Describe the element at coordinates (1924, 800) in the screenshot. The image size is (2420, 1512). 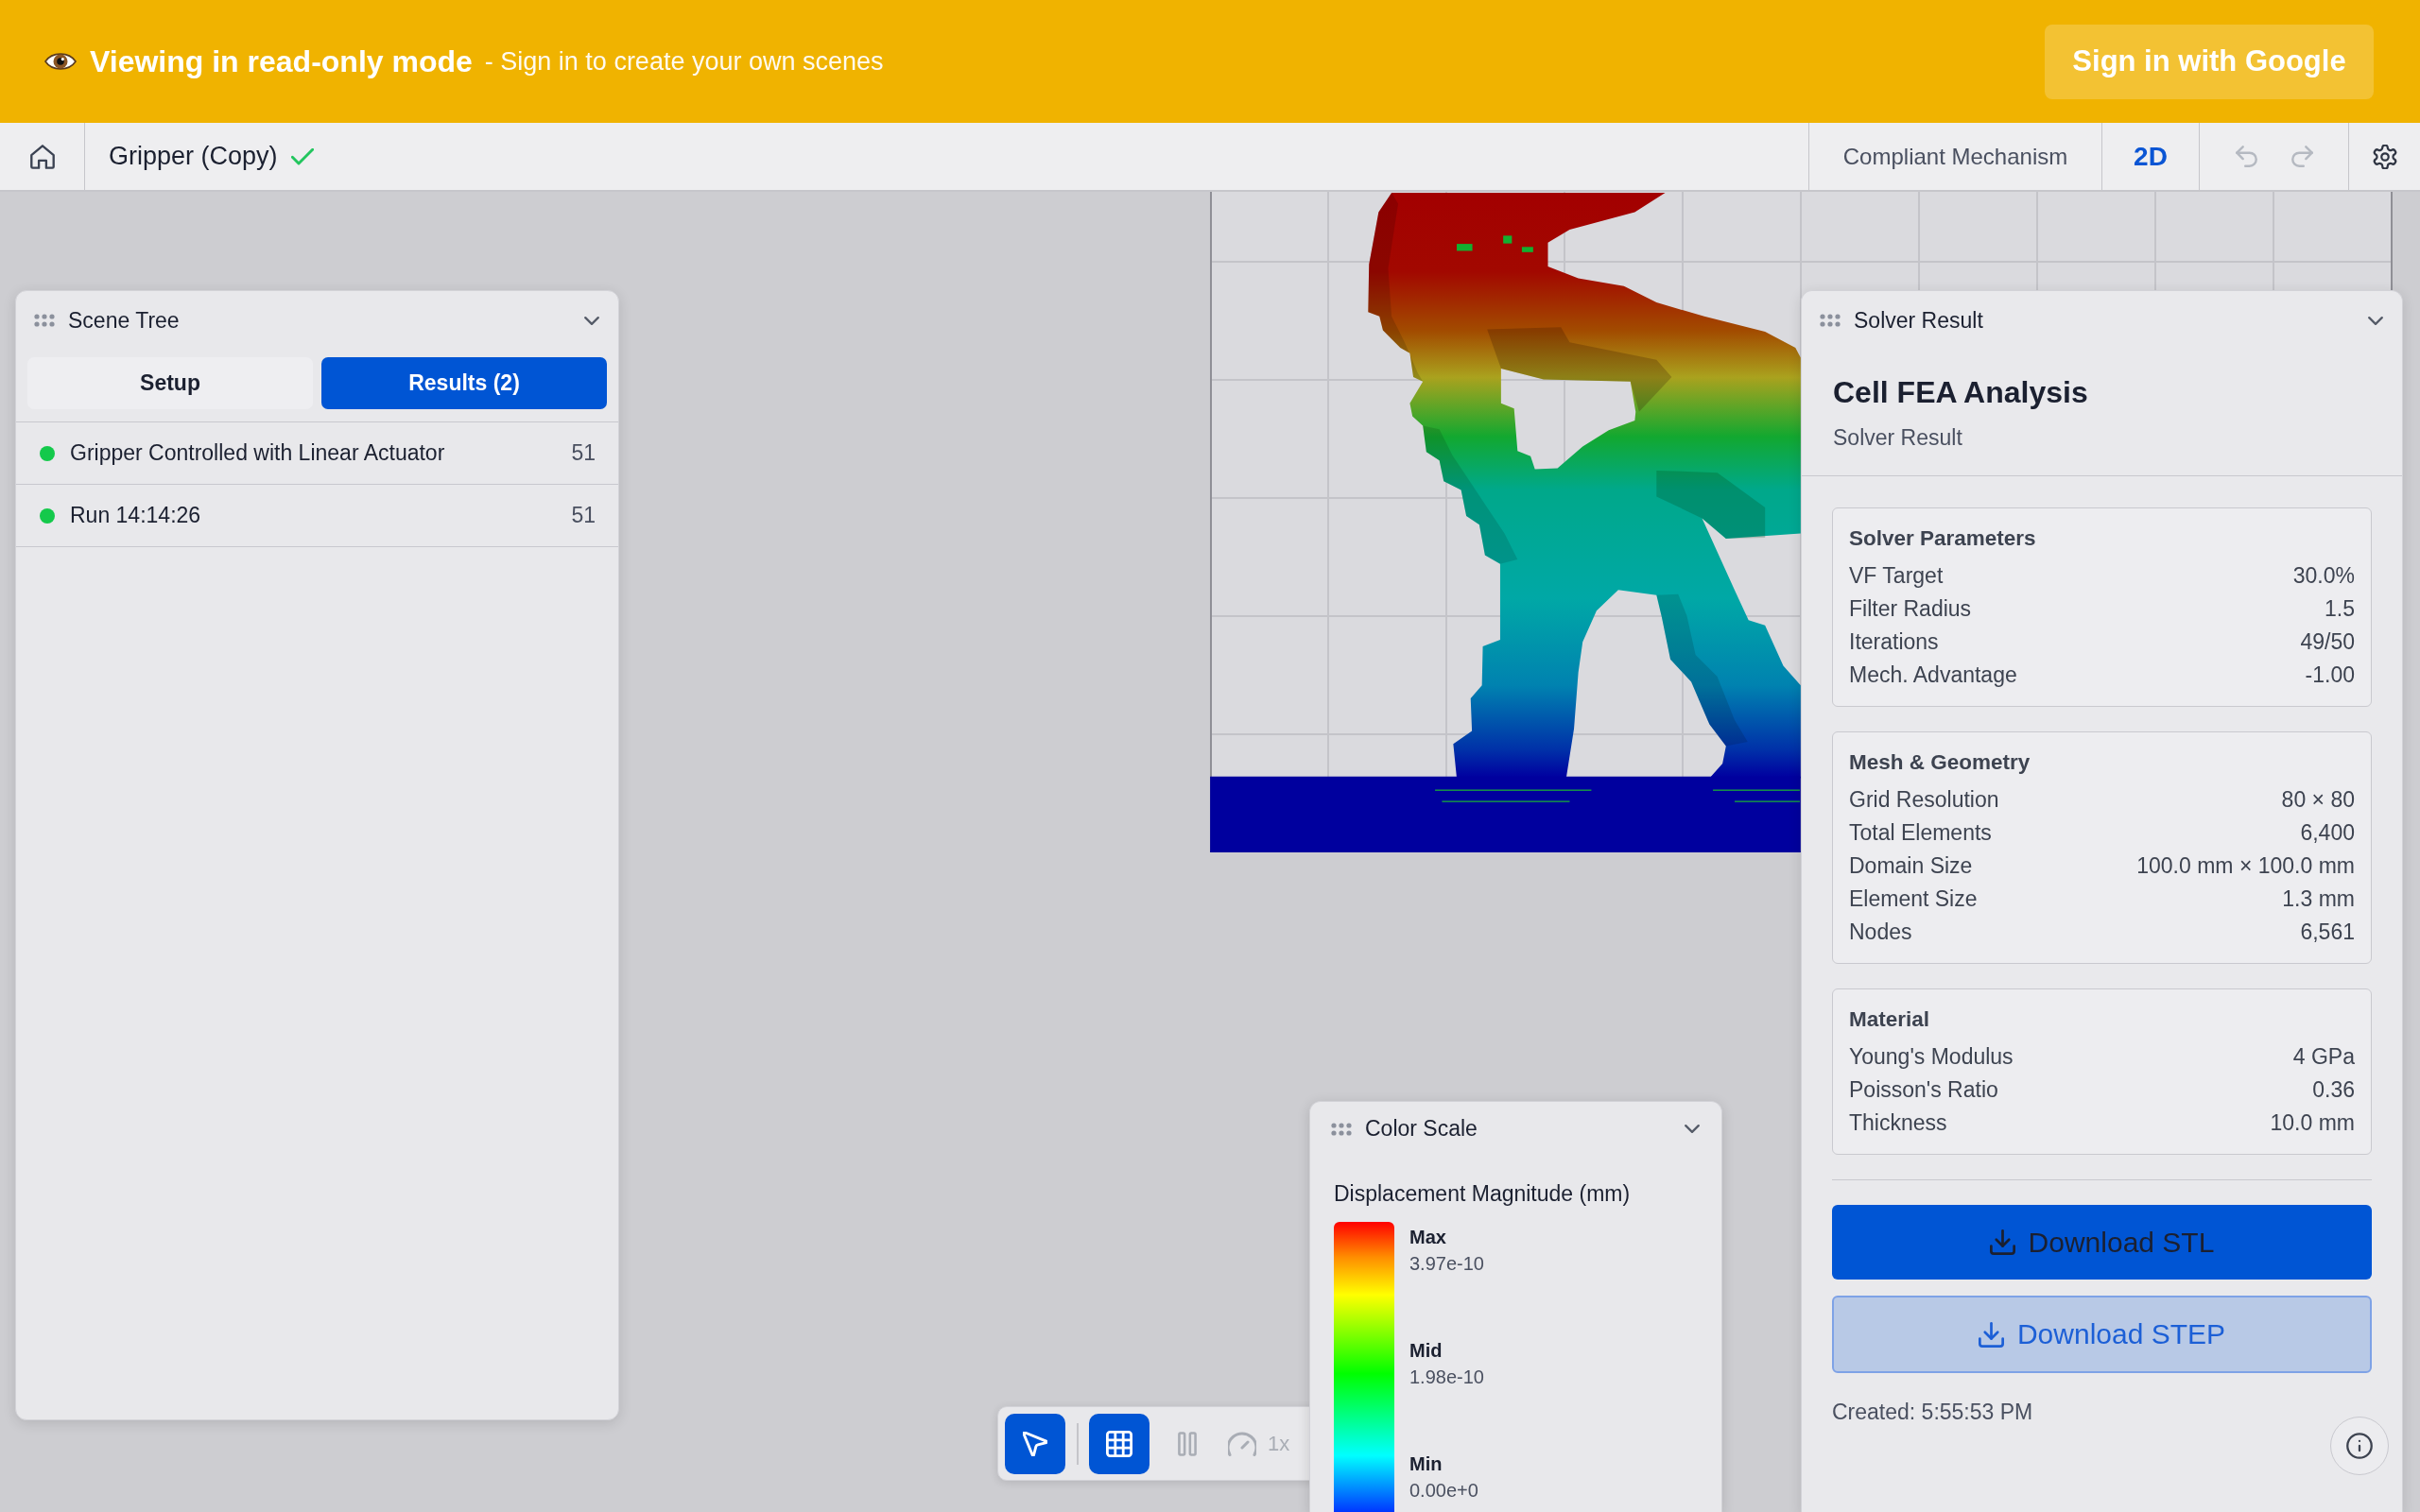
I see `param-label: Grid Resolution` at that location.